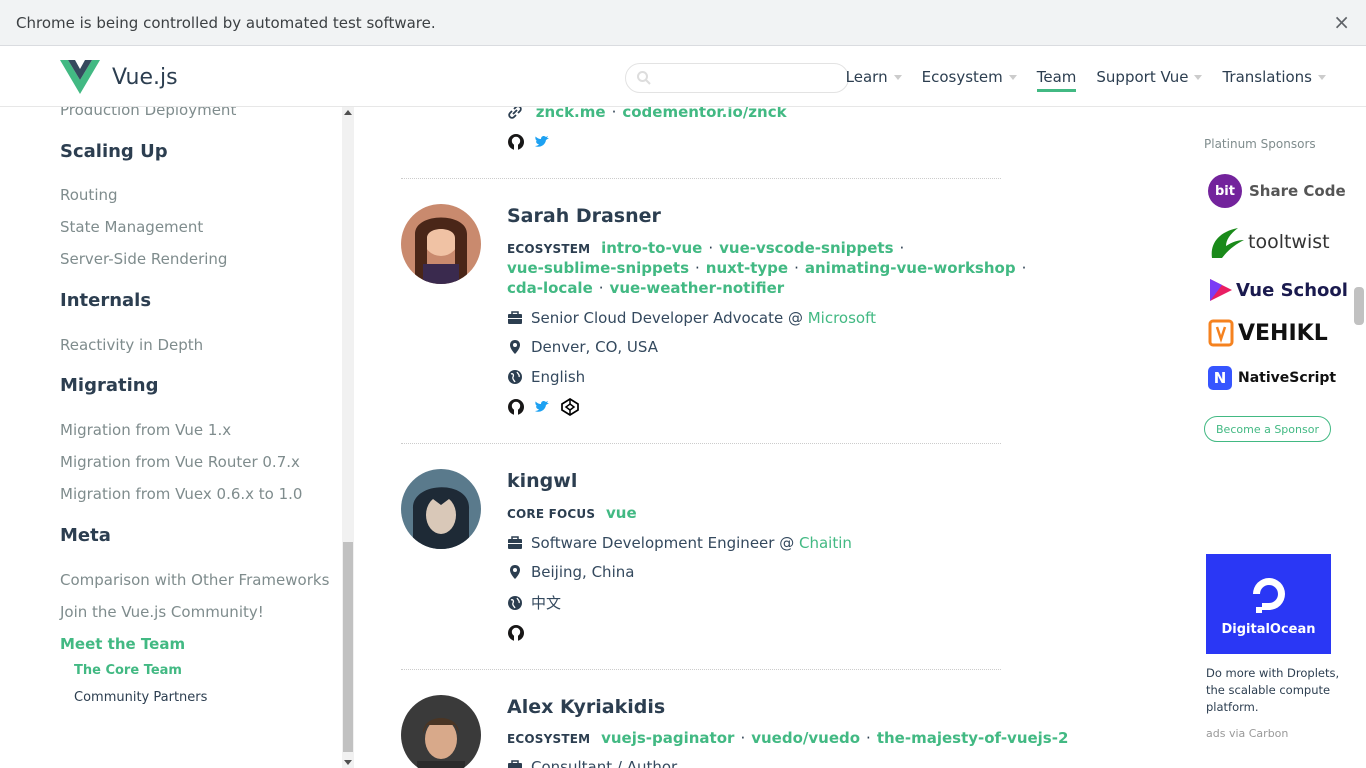 This screenshot has width=1366, height=768. I want to click on member-tag: CORE FOCUS, so click(551, 514).